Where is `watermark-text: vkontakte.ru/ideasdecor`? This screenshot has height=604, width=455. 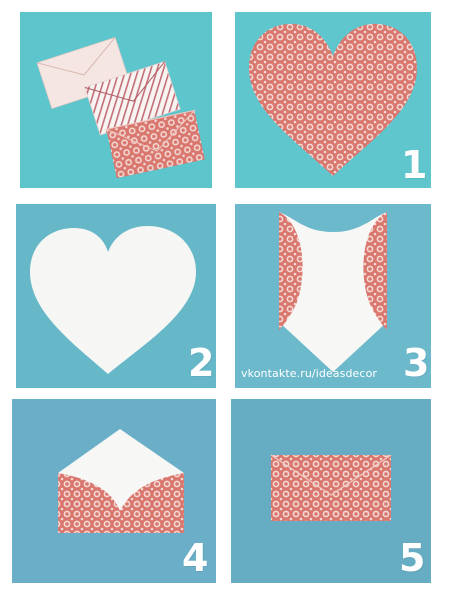
watermark-text: vkontakte.ru/ideasdecor is located at coordinates (309, 373).